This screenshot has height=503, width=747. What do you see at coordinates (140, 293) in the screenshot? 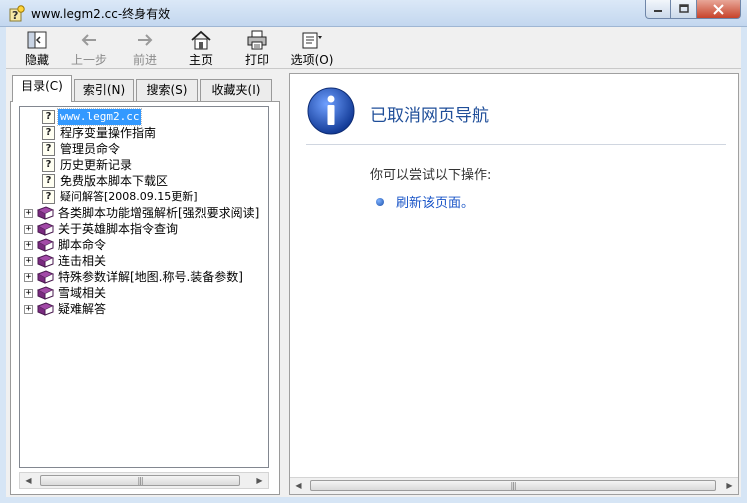
I see `tree-item-book: + 雪域相关` at bounding box center [140, 293].